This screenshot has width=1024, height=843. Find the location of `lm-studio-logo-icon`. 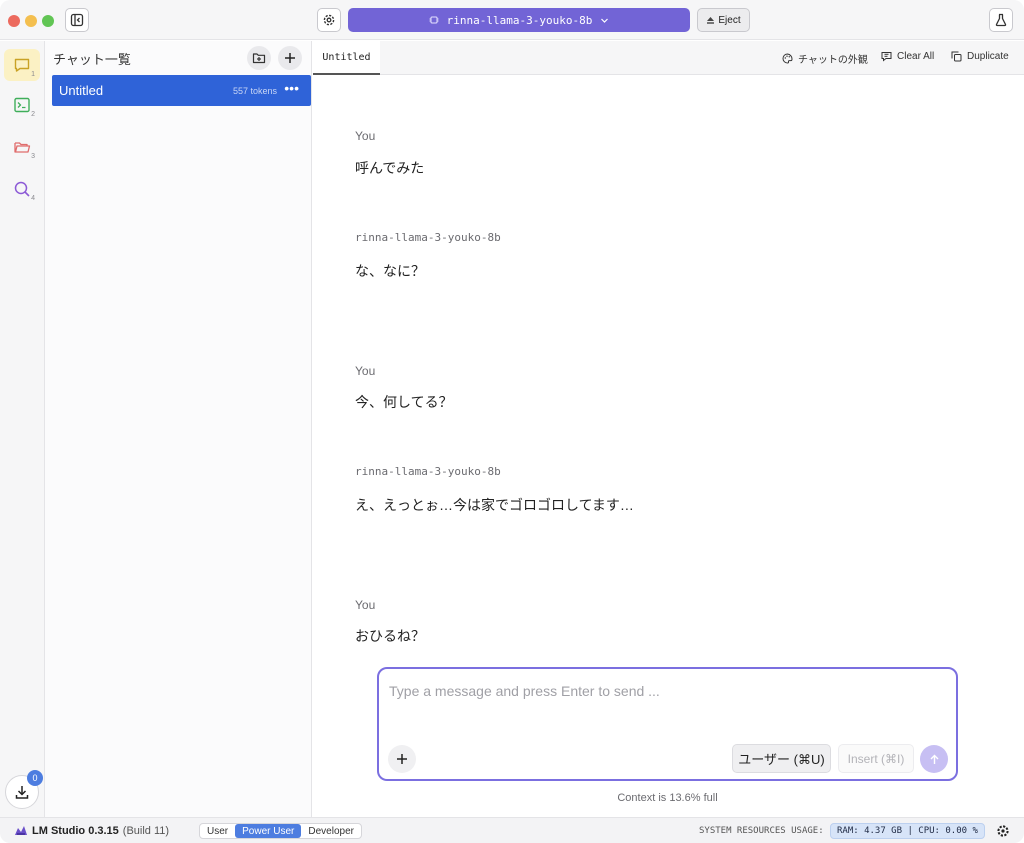

lm-studio-logo-icon is located at coordinates (21, 830).